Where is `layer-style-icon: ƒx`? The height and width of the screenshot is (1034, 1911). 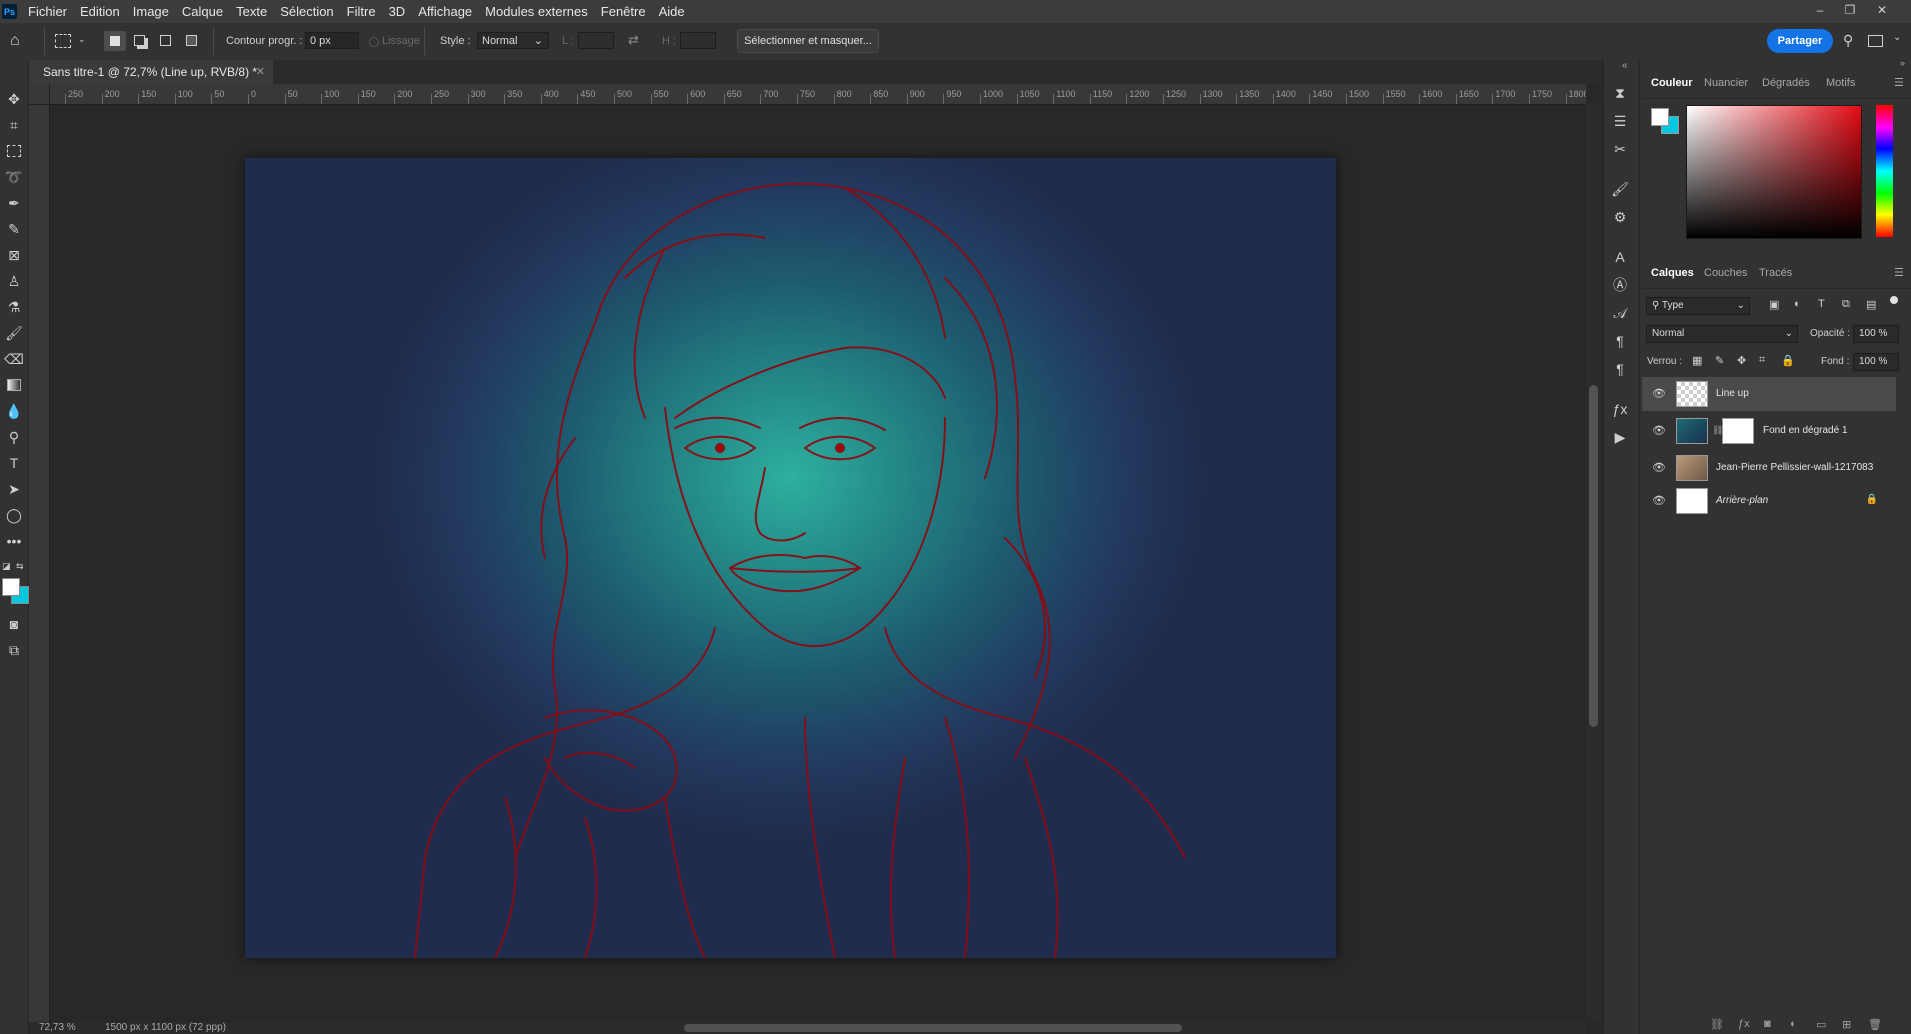
layer-style-icon: ƒx is located at coordinates (1744, 1024).